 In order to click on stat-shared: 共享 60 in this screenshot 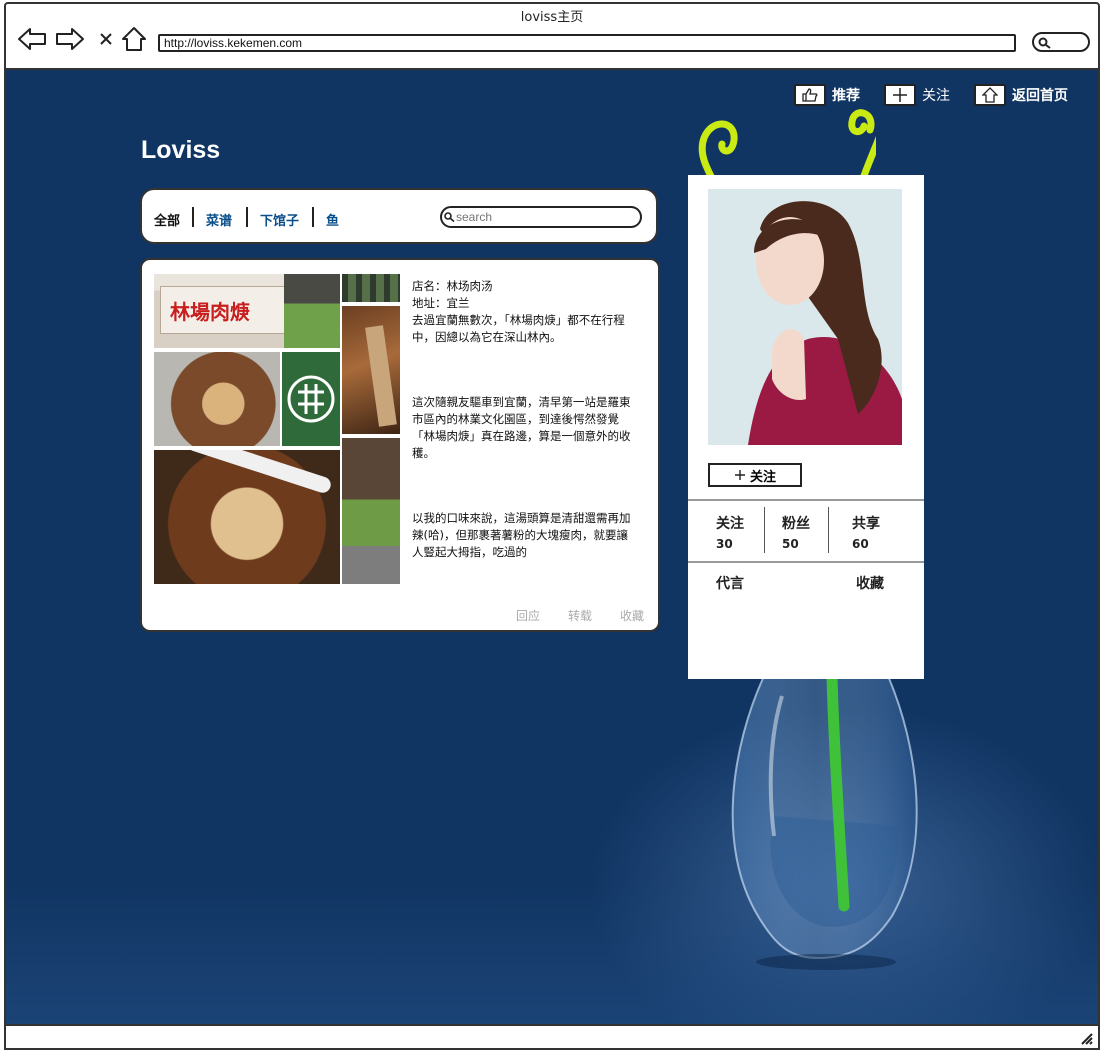, I will do `click(866, 532)`.